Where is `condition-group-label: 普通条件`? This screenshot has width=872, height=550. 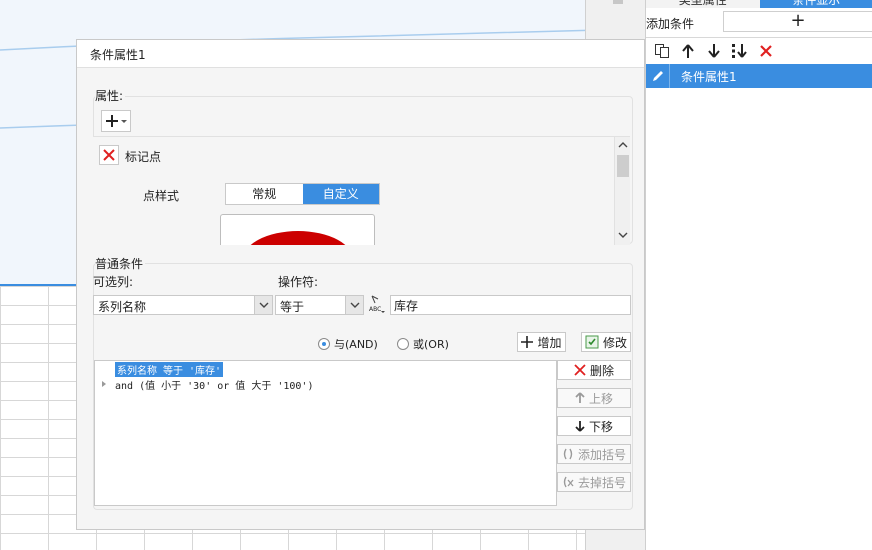 condition-group-label: 普通条件 is located at coordinates (120, 263).